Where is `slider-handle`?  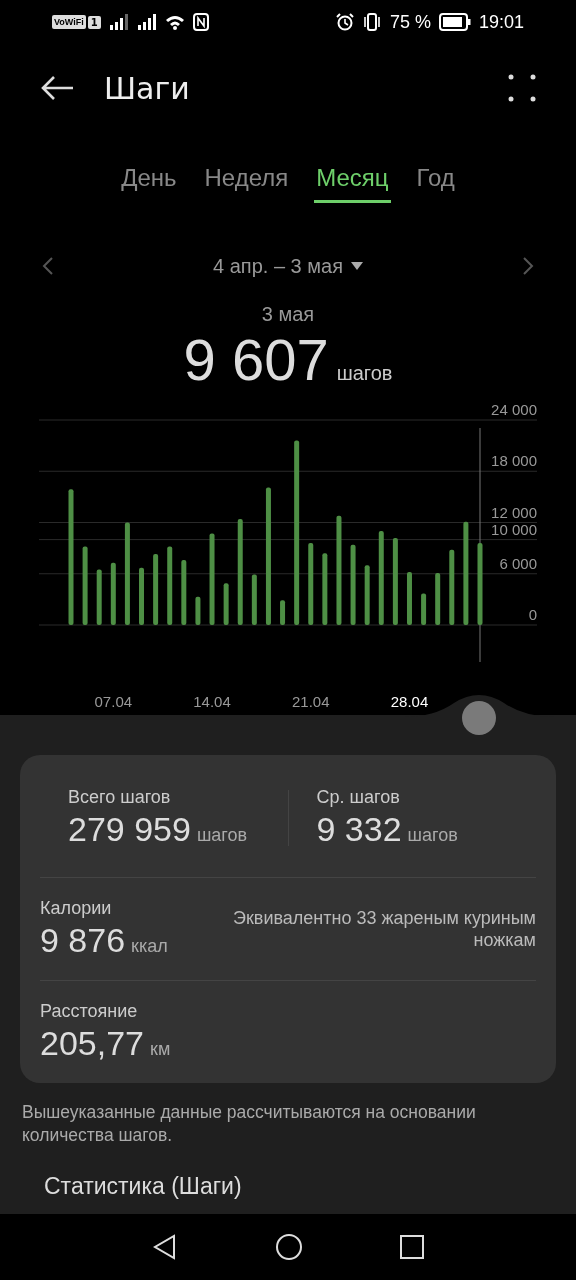
slider-handle is located at coordinates (479, 718).